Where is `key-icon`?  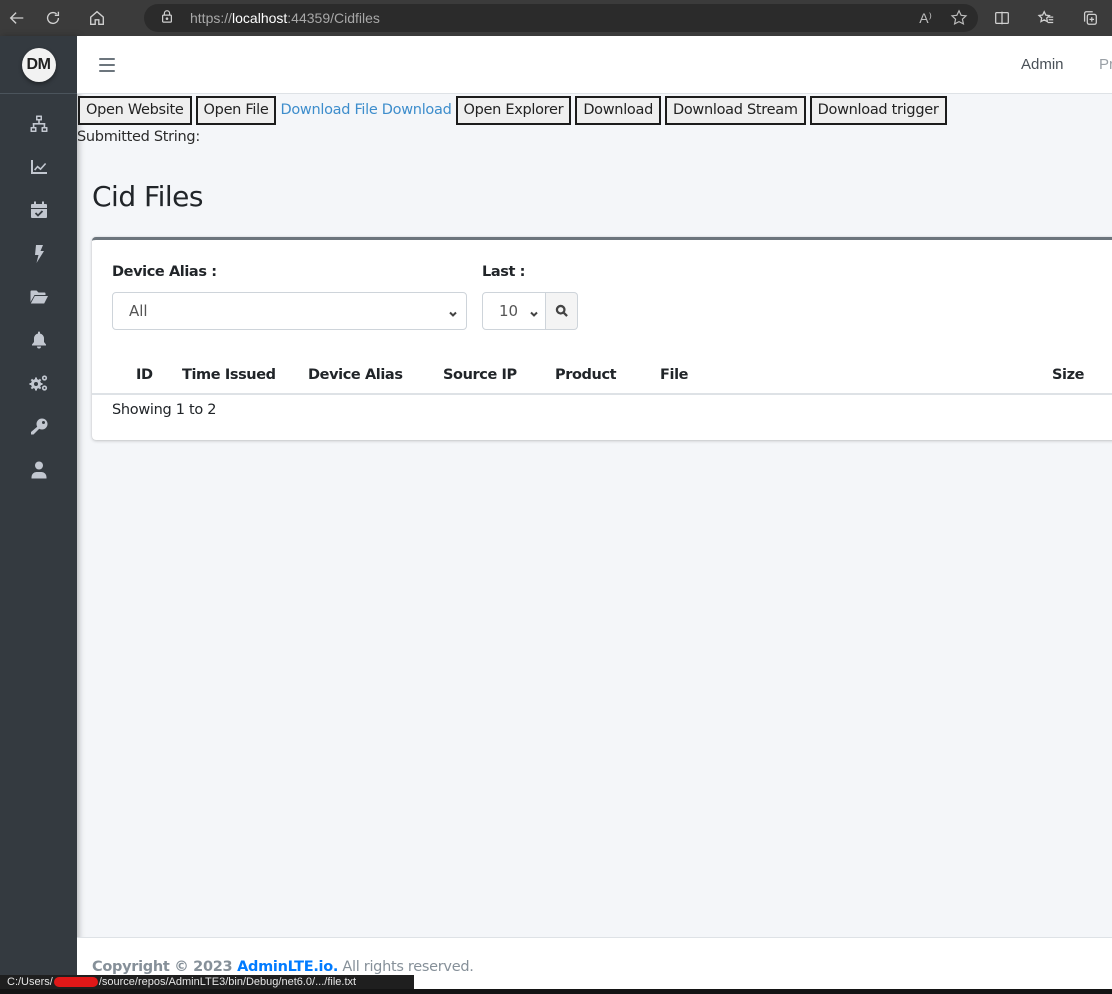
key-icon is located at coordinates (38, 426).